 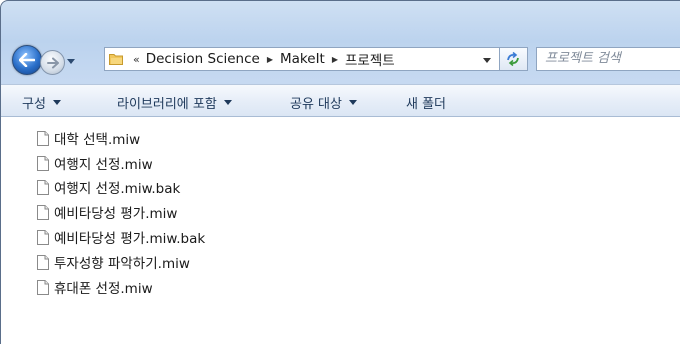 I want to click on file-name: 예비타당성 평가.miw.bak, so click(x=130, y=239).